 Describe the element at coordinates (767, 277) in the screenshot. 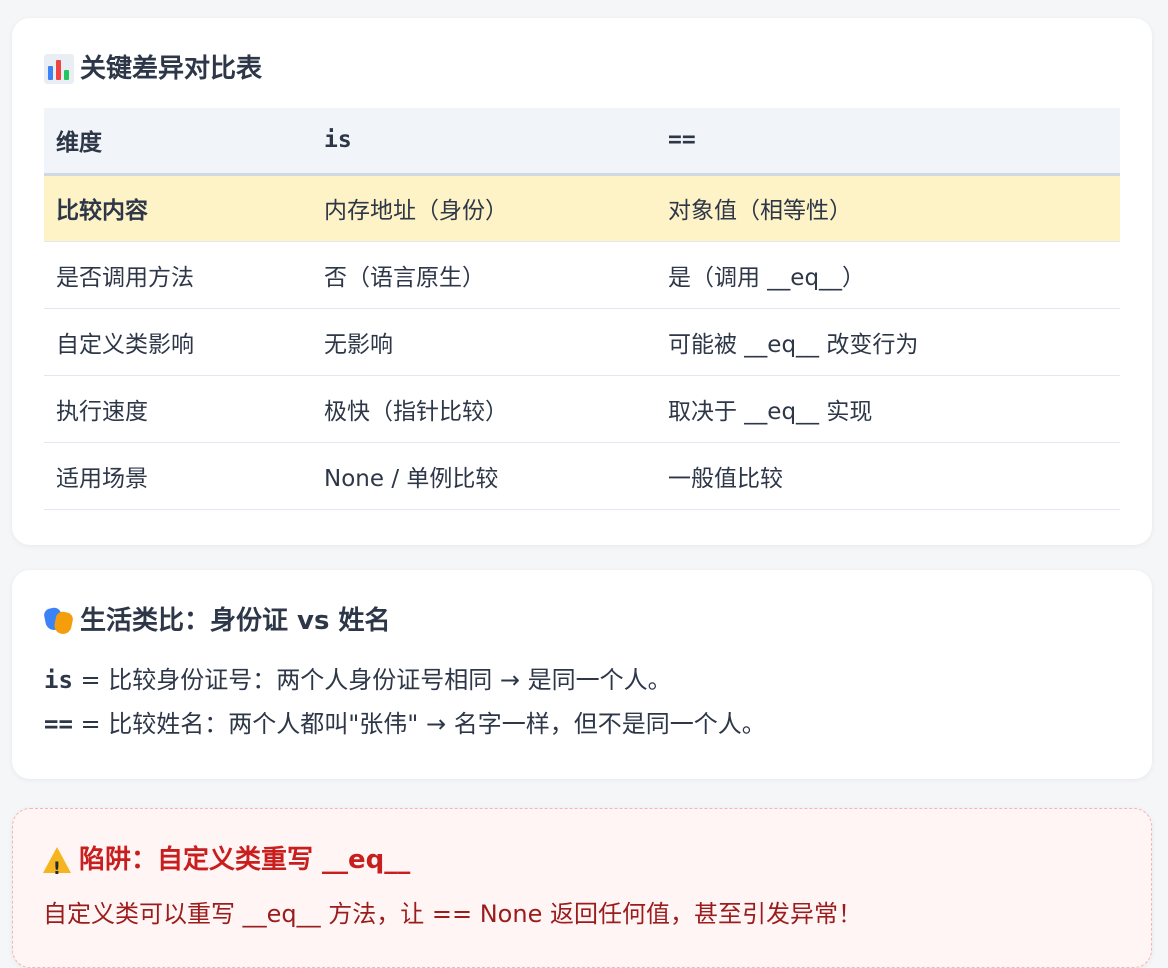

I see `row-eq-value: 是（调用 __eq__）` at that location.